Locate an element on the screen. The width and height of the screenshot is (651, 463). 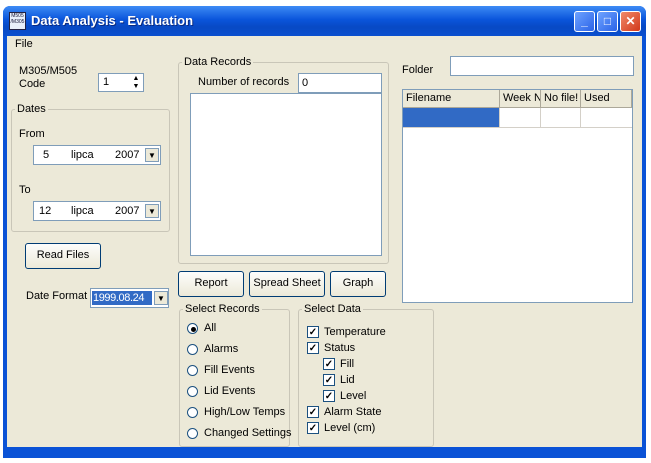
column-header-week: Week N is located at coordinates (520, 99).